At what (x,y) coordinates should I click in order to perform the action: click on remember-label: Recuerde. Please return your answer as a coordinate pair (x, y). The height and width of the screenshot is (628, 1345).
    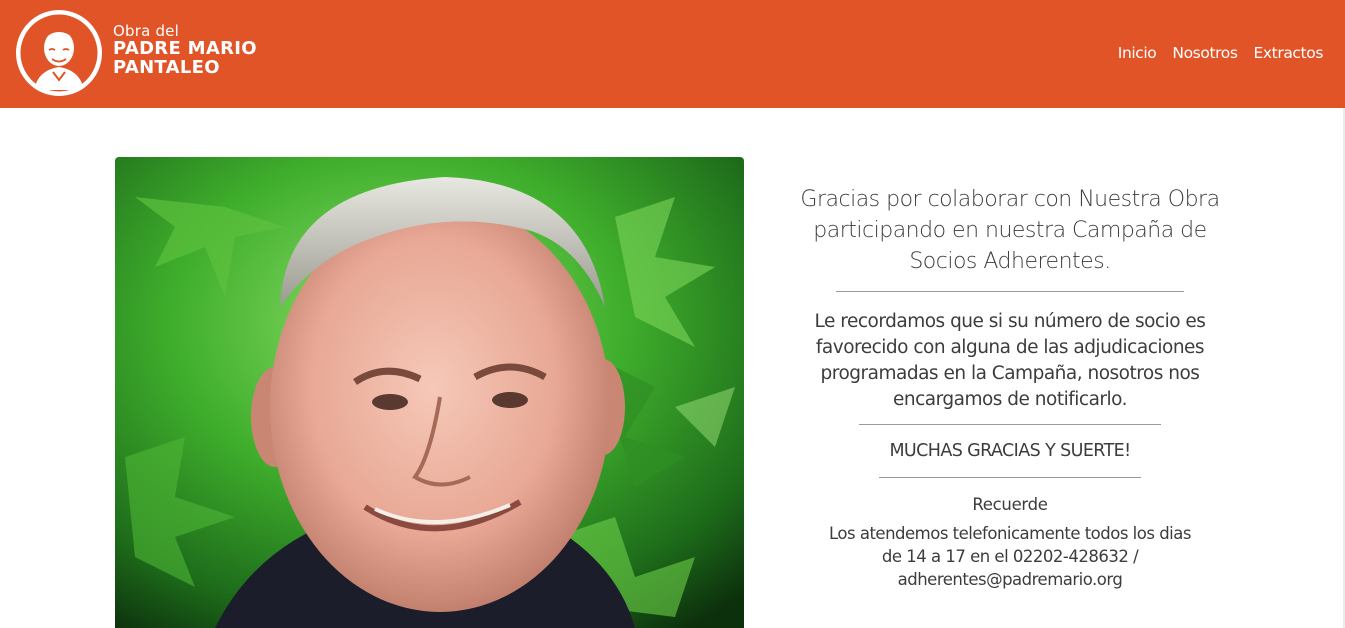
    Looking at the image, I should click on (1010, 504).